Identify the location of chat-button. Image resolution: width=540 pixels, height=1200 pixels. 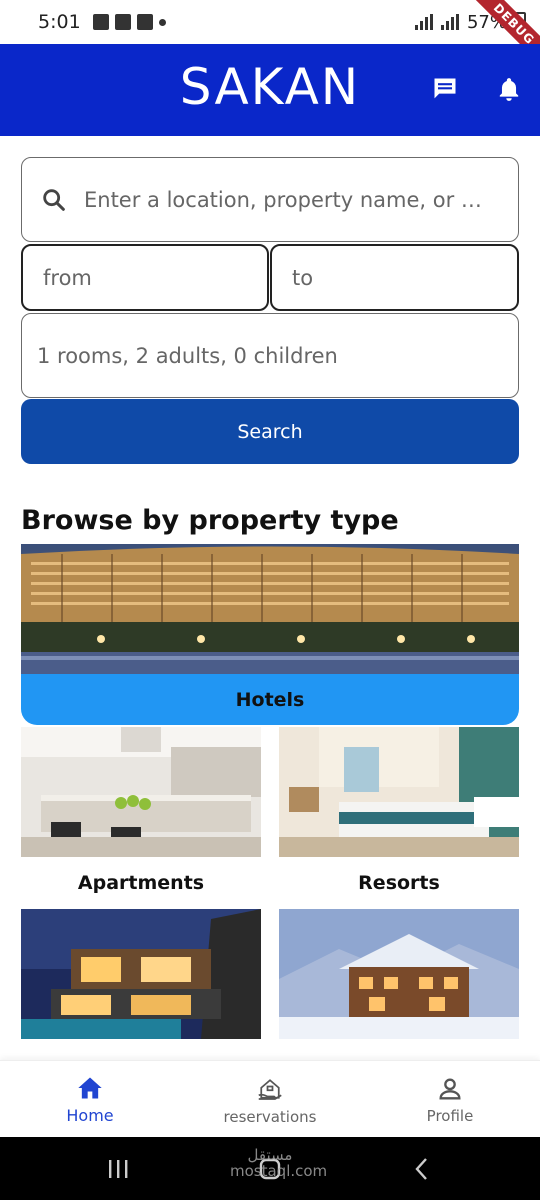
(445, 89).